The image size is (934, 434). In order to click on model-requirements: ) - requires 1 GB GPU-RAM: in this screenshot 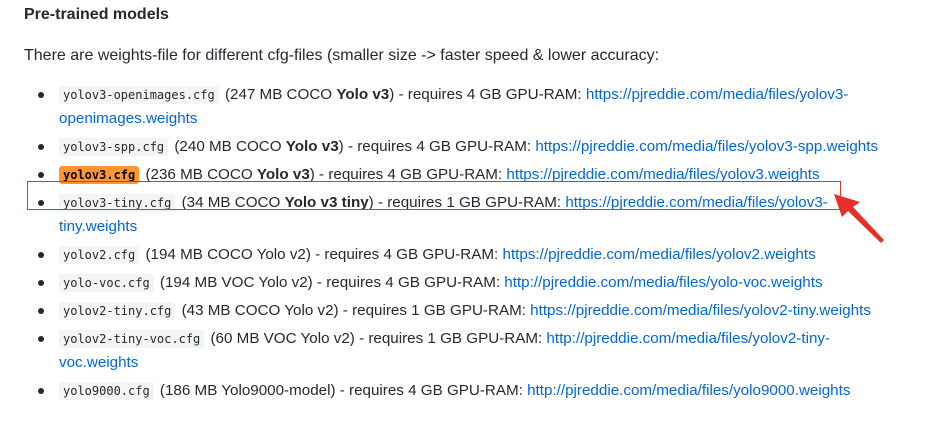, I will do `click(467, 202)`.